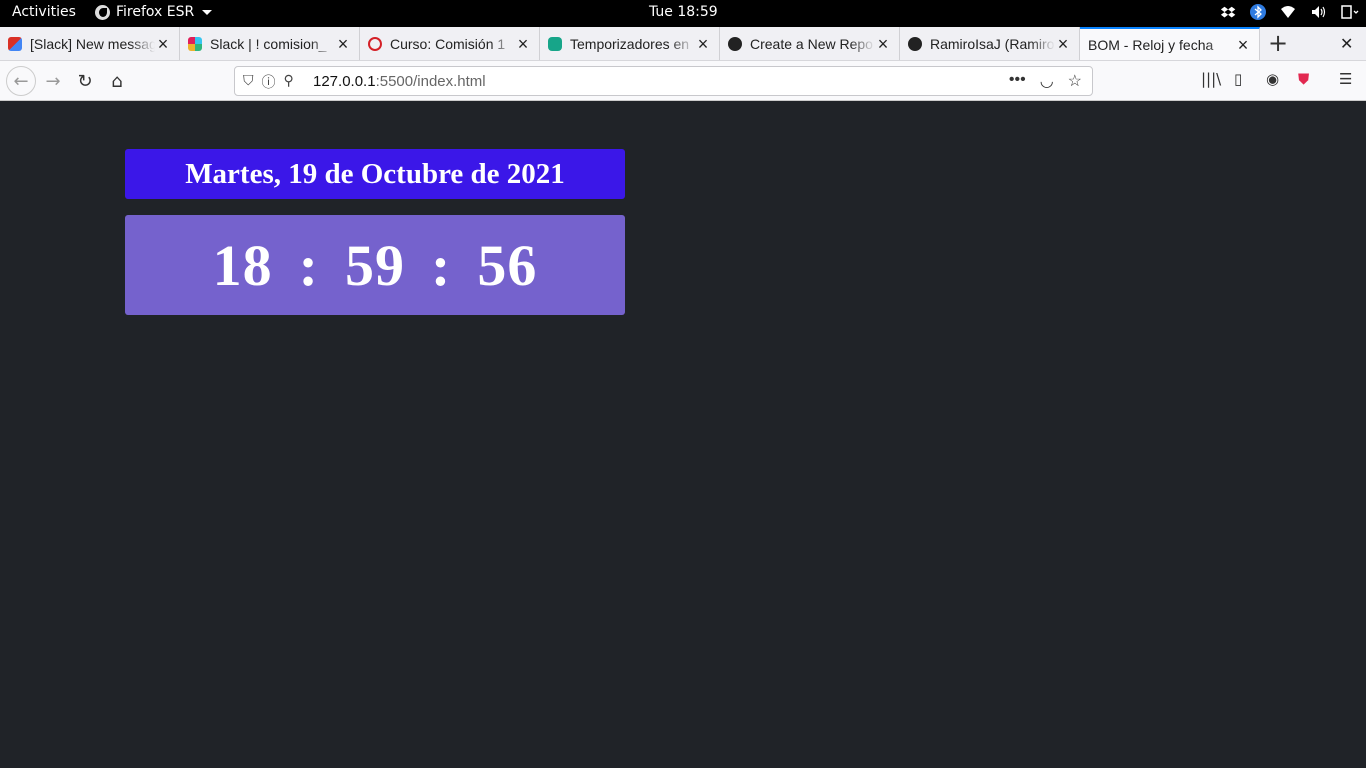 The height and width of the screenshot is (768, 1366). What do you see at coordinates (430, 81) in the screenshot?
I see `url-path: :5500/index.html` at bounding box center [430, 81].